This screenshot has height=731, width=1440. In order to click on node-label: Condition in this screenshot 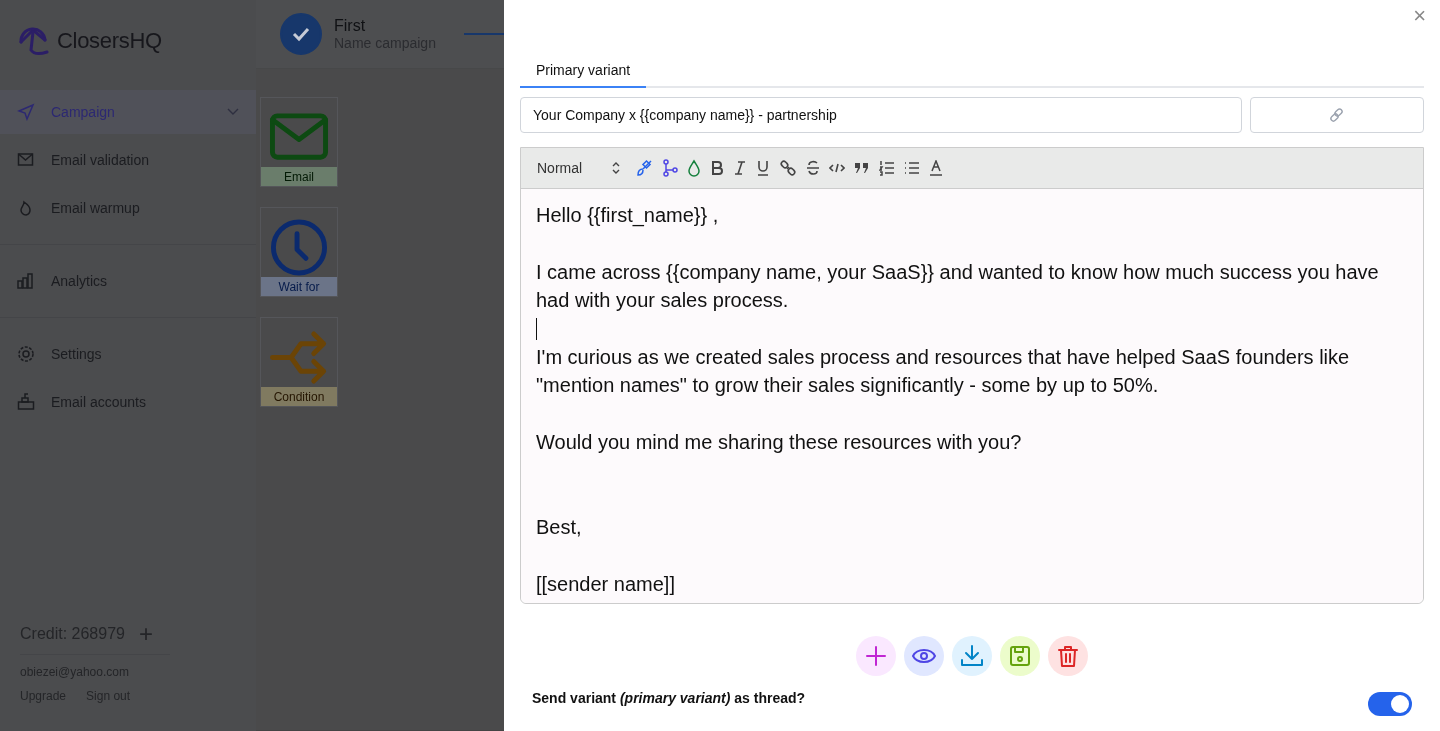, I will do `click(299, 396)`.